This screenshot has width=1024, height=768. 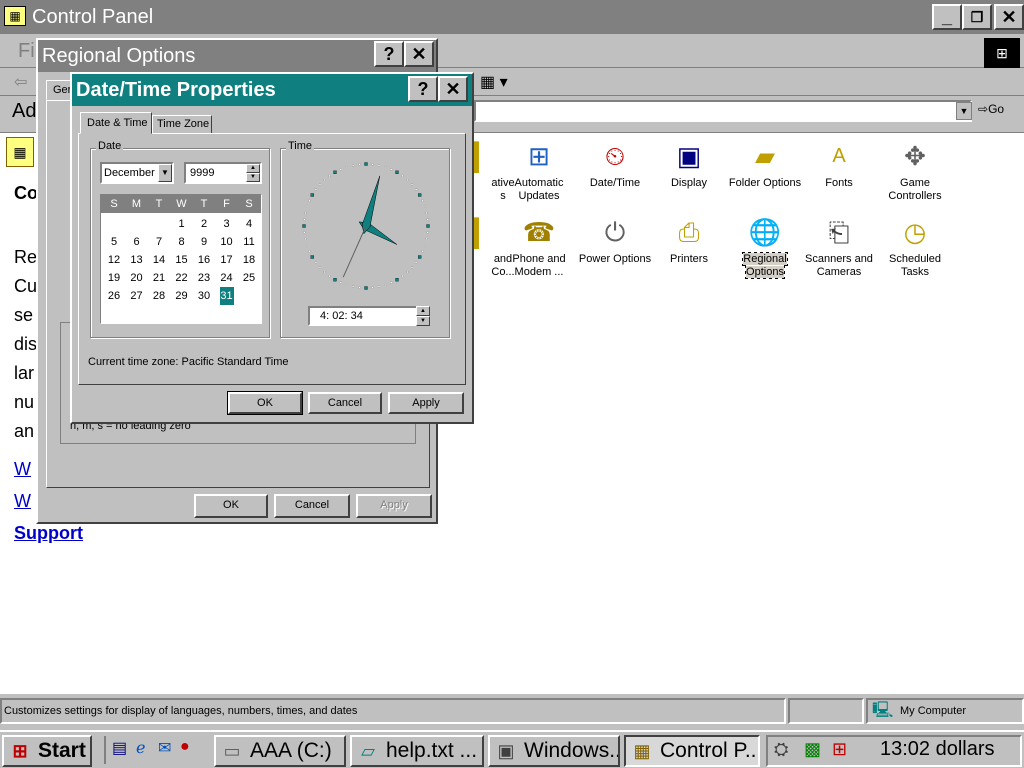 I want to click on regional-apply-button: Apply, so click(x=394, y=506).